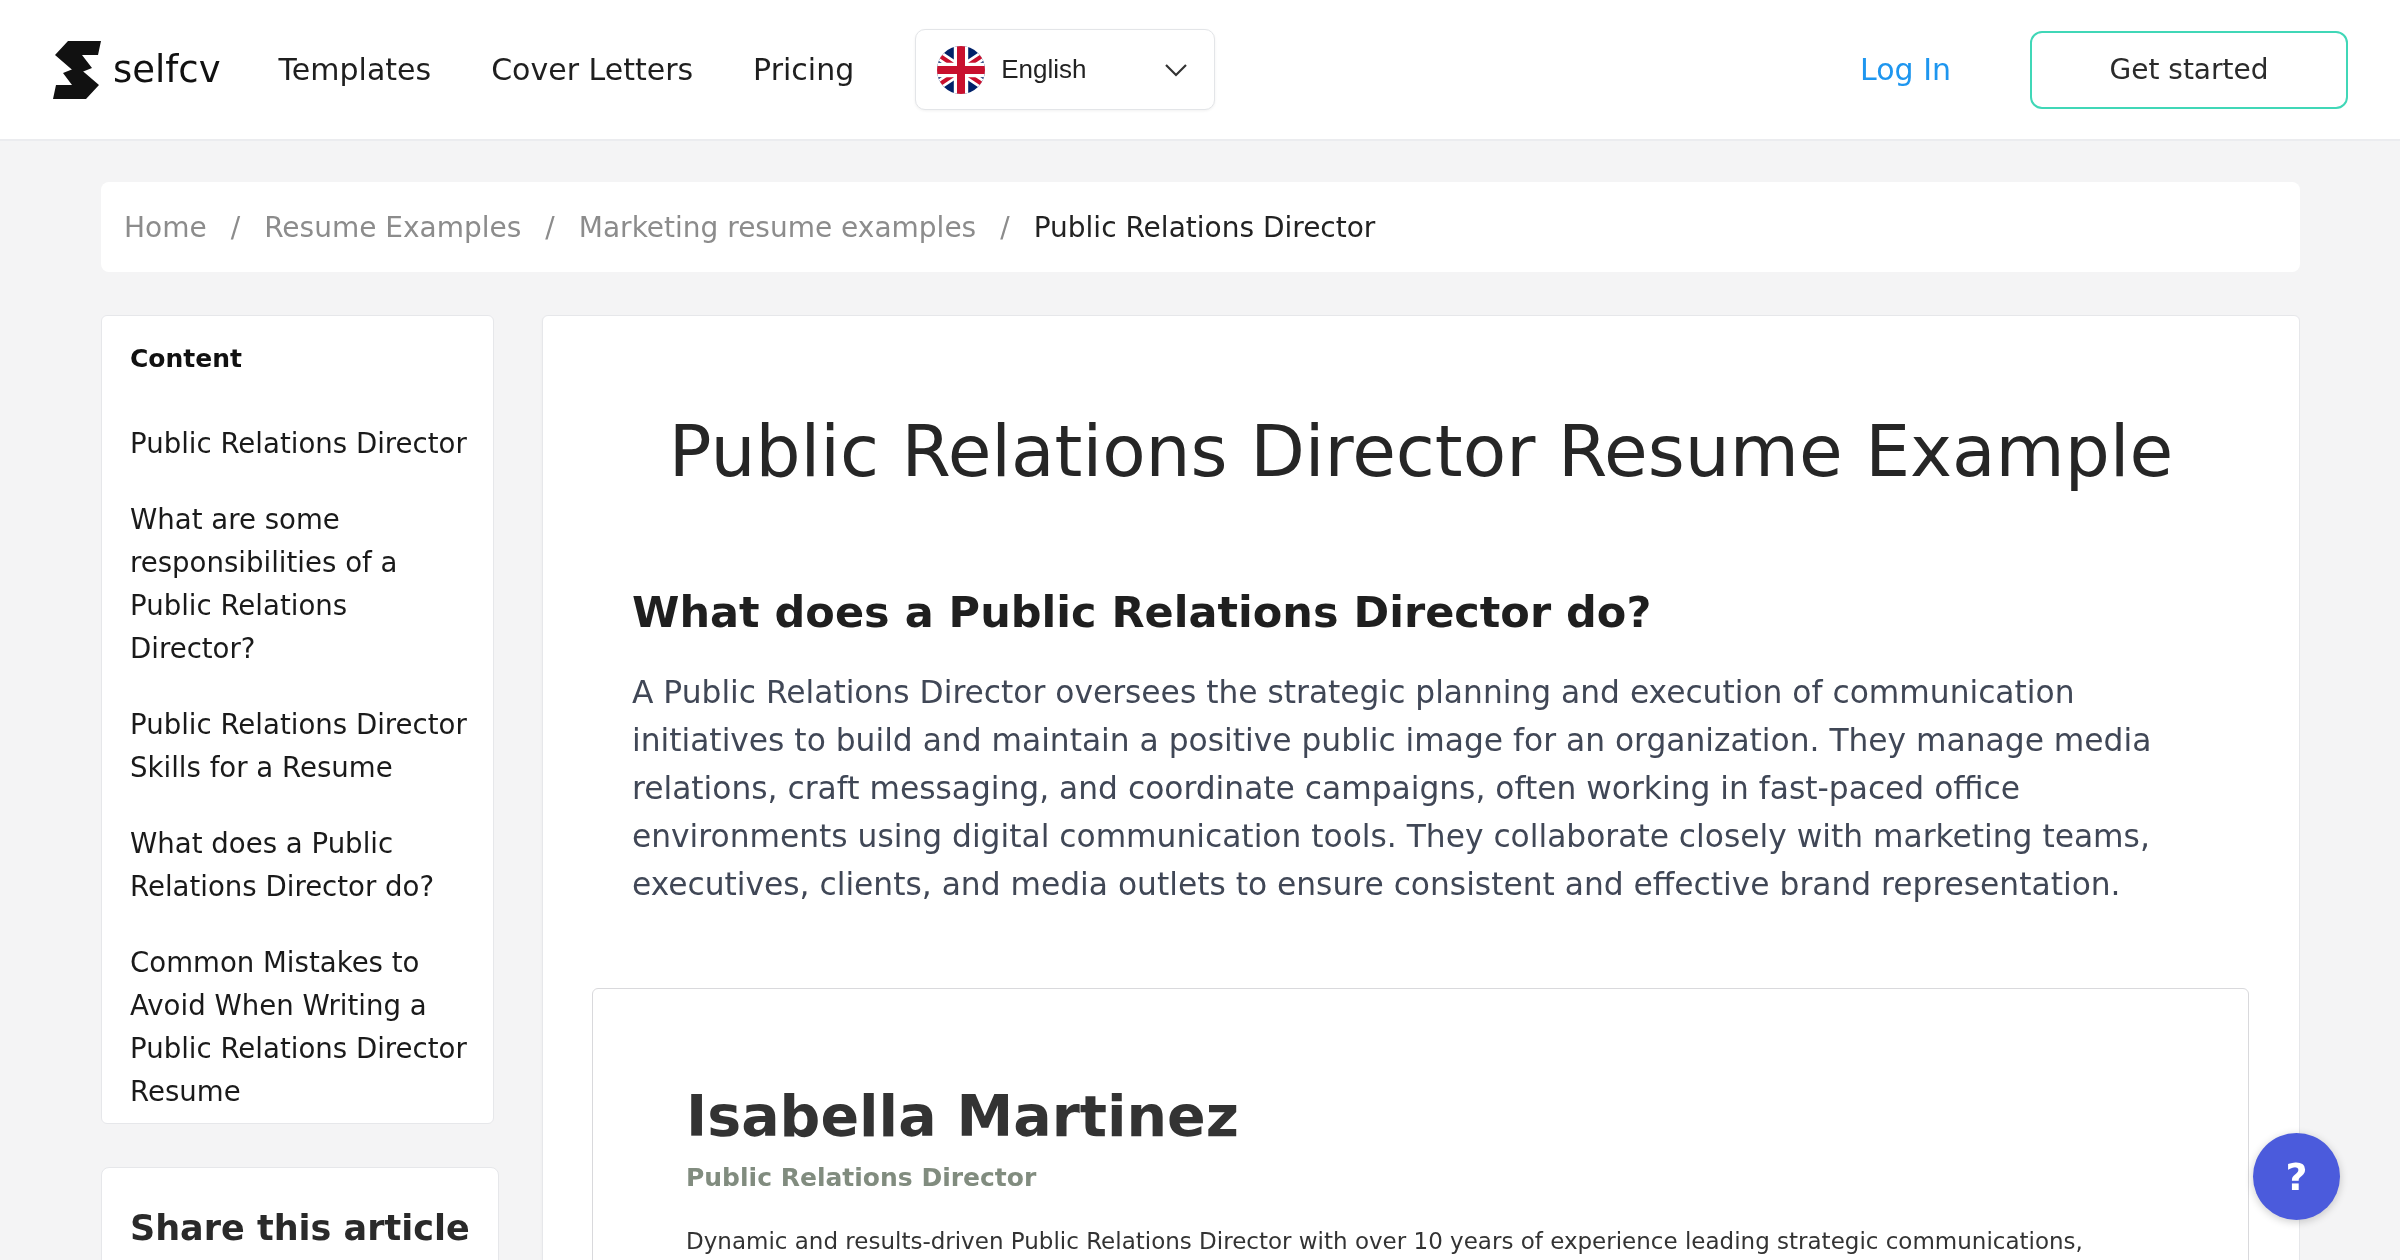 Image resolution: width=2400 pixels, height=1260 pixels. What do you see at coordinates (804, 69) in the screenshot?
I see `nav-link: Pricing` at bounding box center [804, 69].